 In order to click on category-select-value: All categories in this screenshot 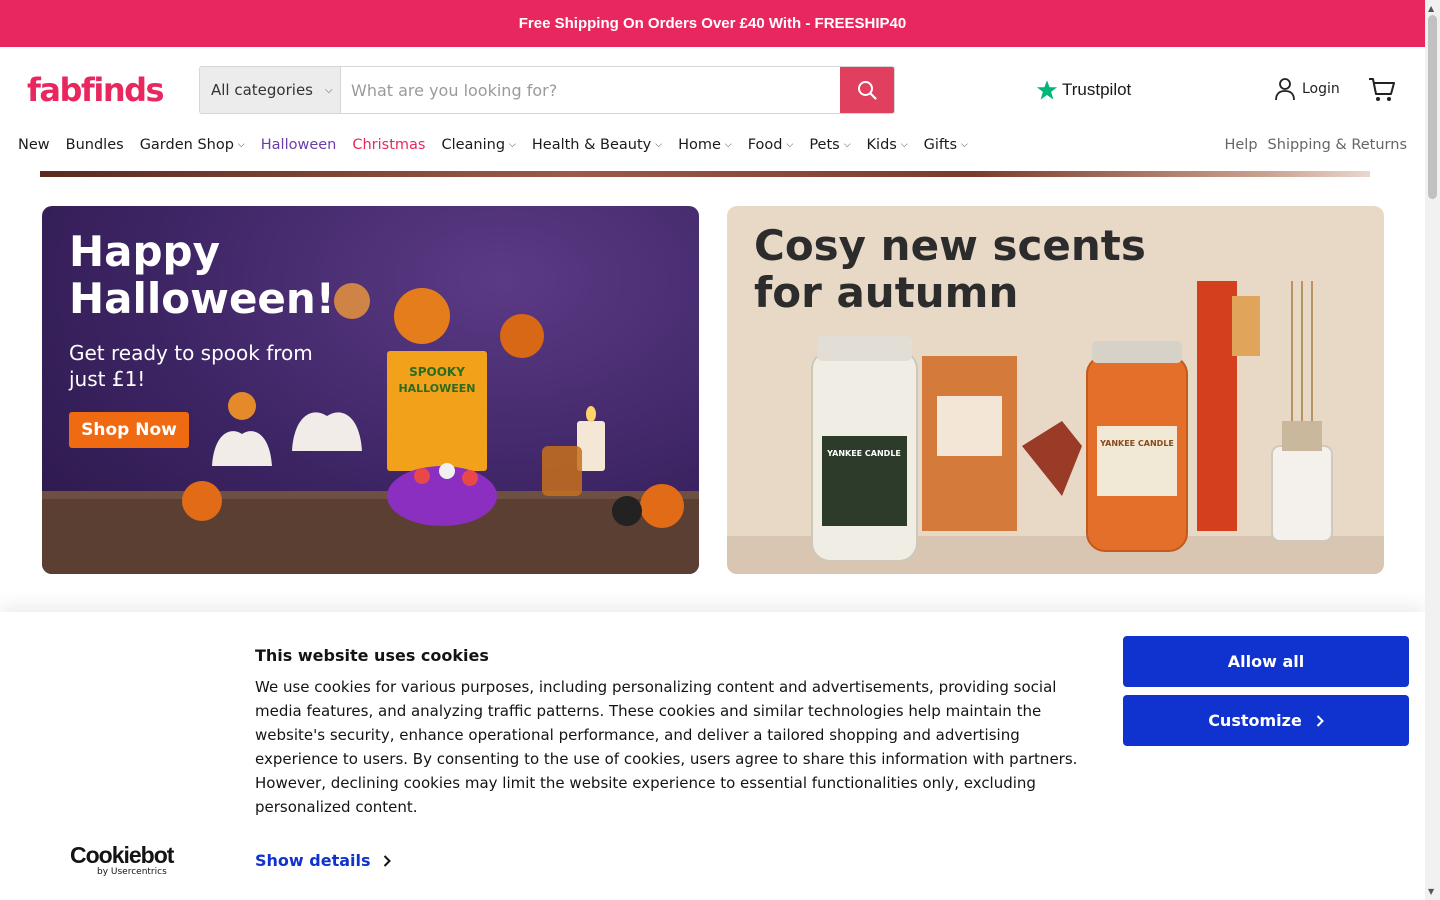, I will do `click(262, 90)`.